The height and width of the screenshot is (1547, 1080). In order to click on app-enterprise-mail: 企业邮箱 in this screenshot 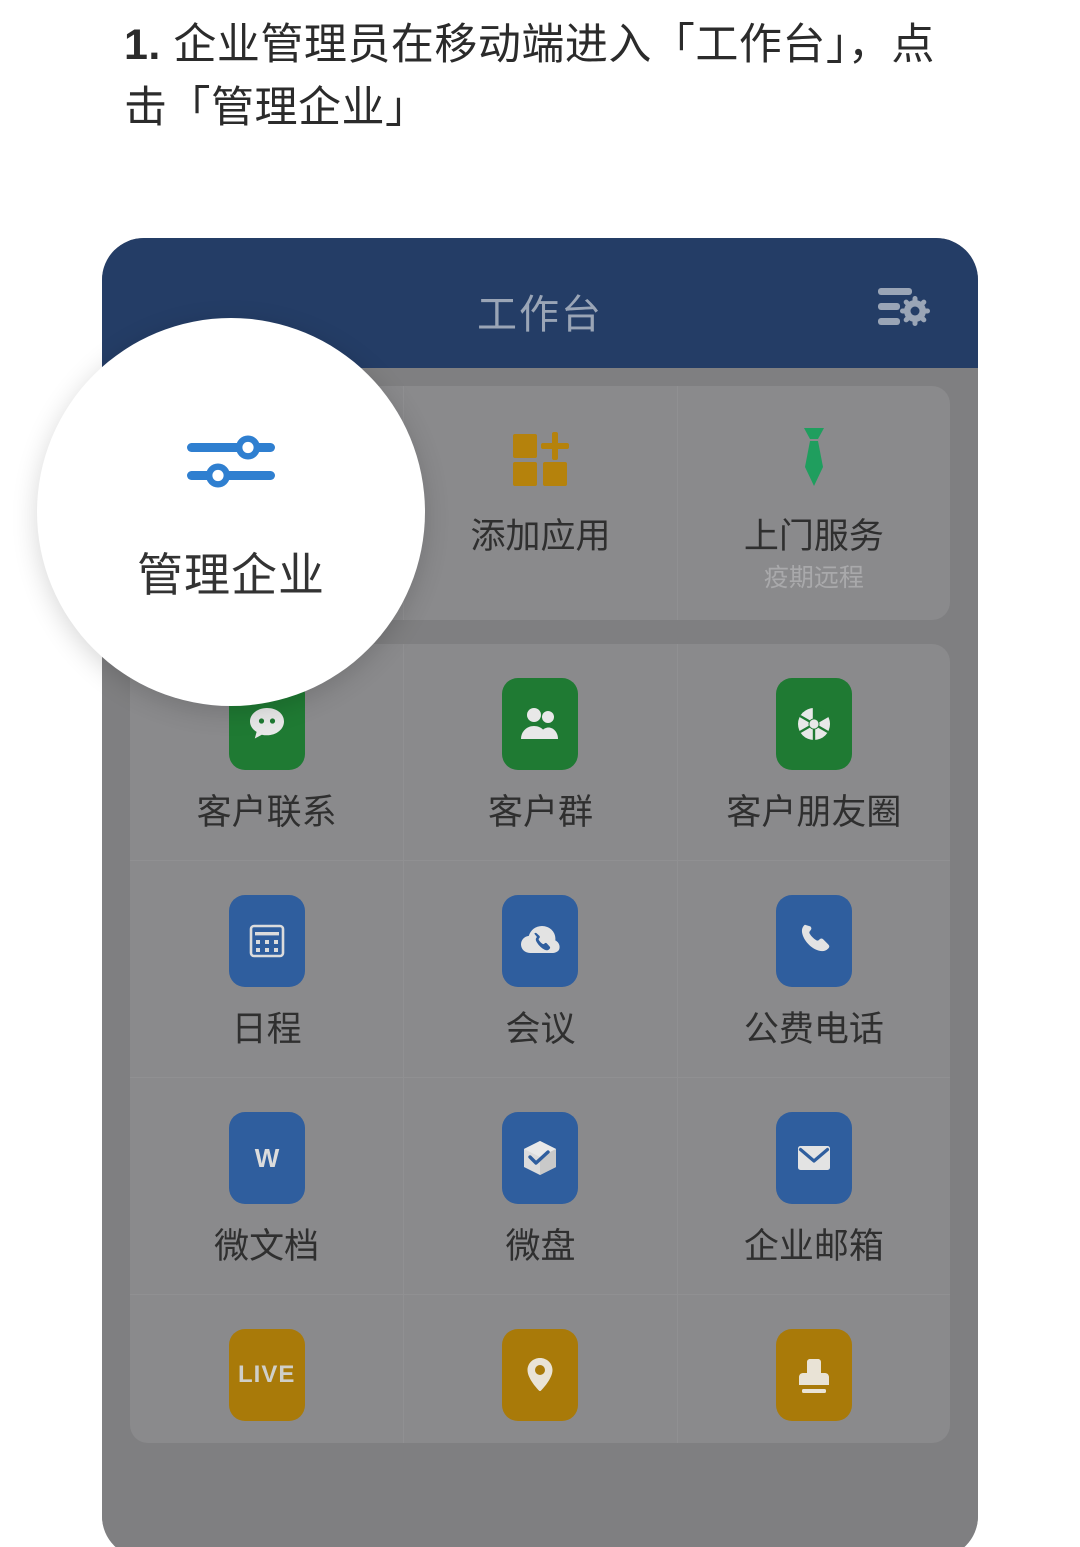, I will do `click(813, 1185)`.